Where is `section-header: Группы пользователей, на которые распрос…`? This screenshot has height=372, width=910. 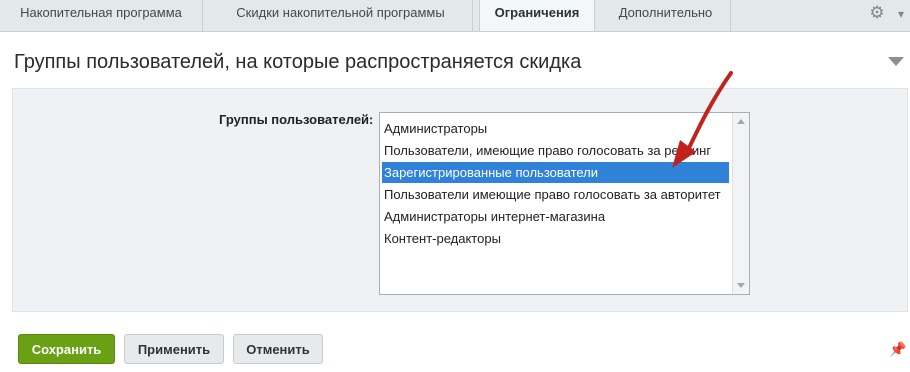 section-header: Группы пользователей, на которые распрос… is located at coordinates (455, 63).